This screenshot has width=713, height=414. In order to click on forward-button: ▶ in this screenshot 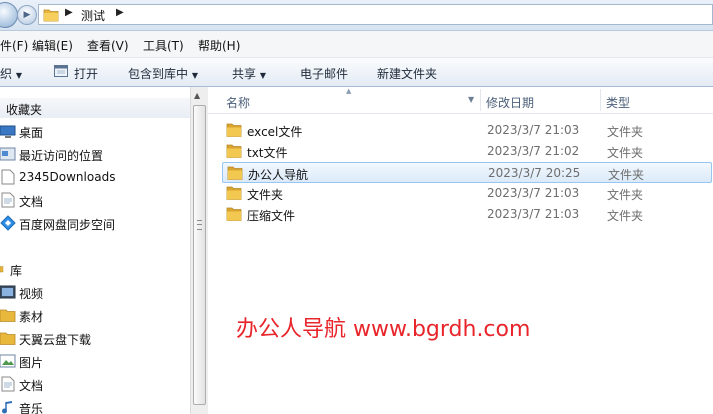, I will do `click(27, 15)`.